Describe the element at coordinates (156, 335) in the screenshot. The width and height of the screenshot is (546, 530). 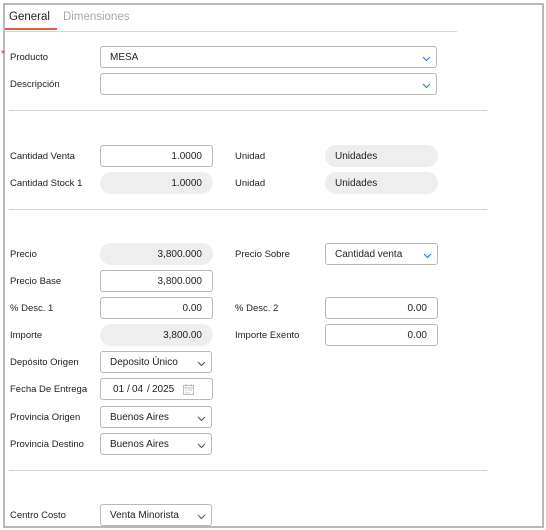
I see `importe-field: 3,800.00` at that location.